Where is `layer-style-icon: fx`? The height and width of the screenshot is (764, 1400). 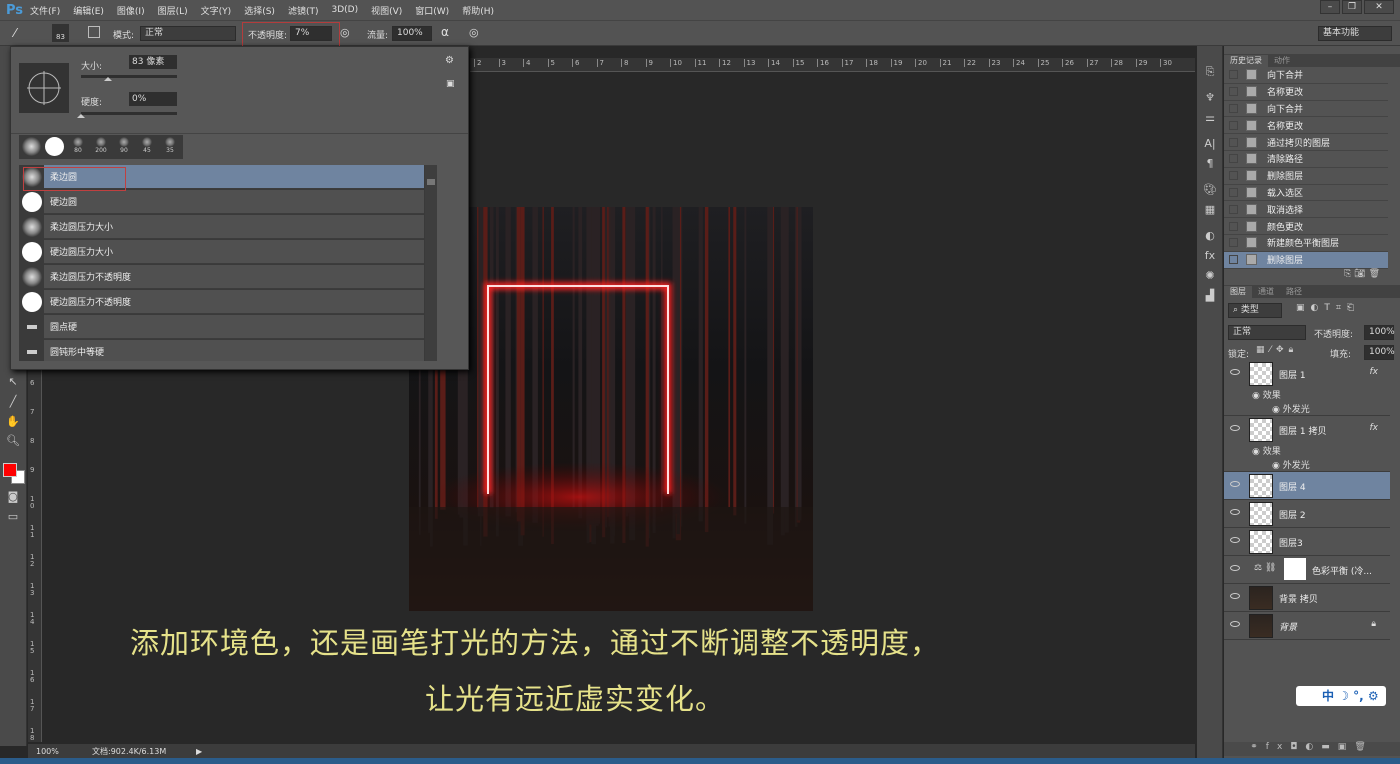 layer-style-icon: fx is located at coordinates (1278, 747).